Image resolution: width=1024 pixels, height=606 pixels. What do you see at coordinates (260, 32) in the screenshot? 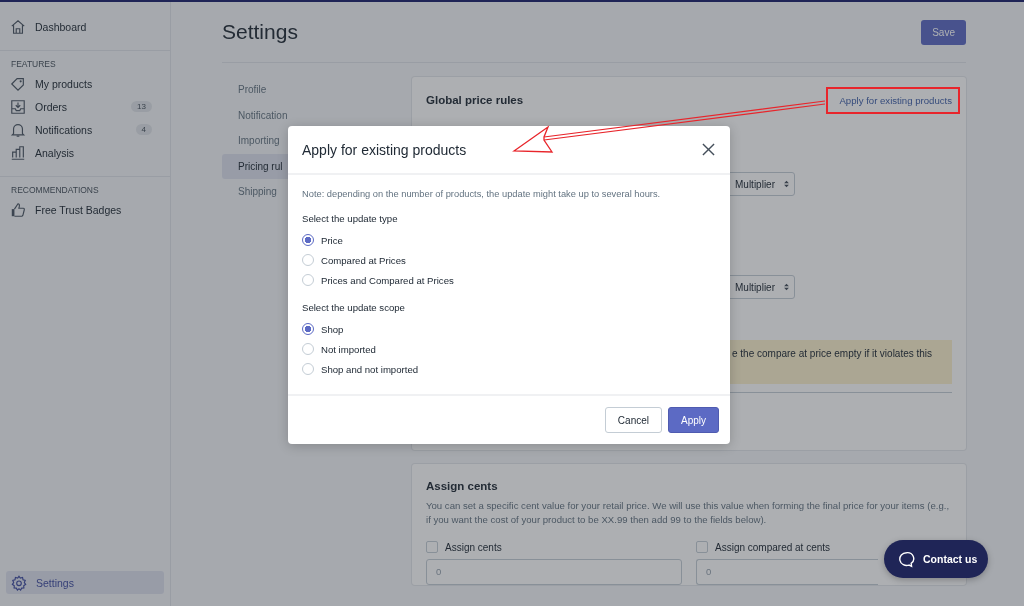
I see `page-title: Settings` at bounding box center [260, 32].